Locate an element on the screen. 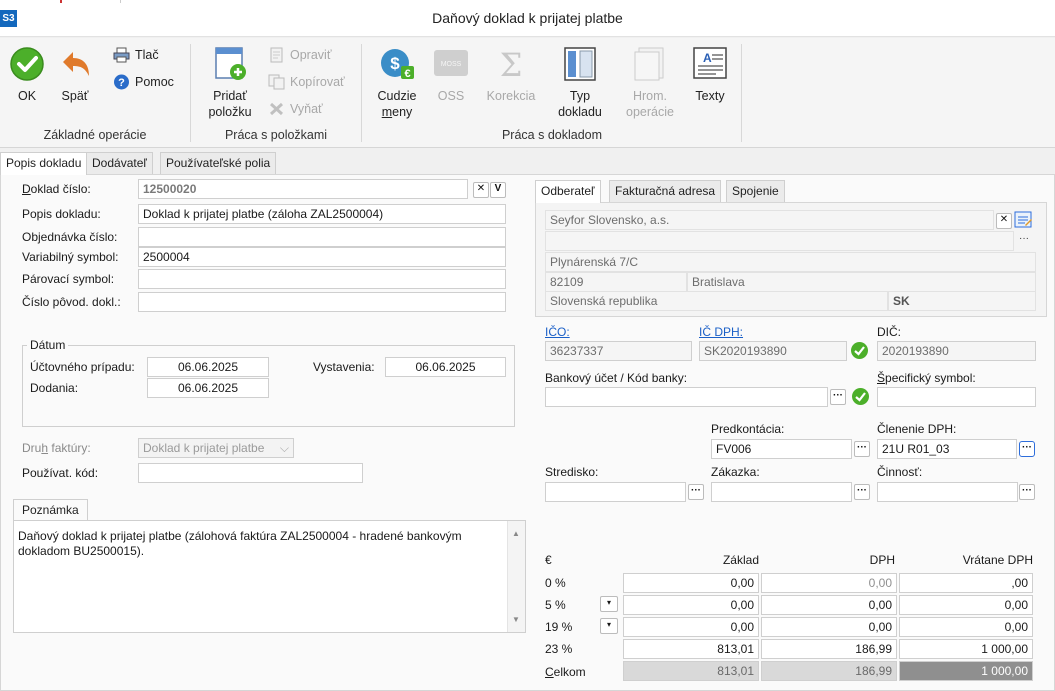 This screenshot has height=691, width=1055. copy-button: Kopírovať is located at coordinates (306, 82).